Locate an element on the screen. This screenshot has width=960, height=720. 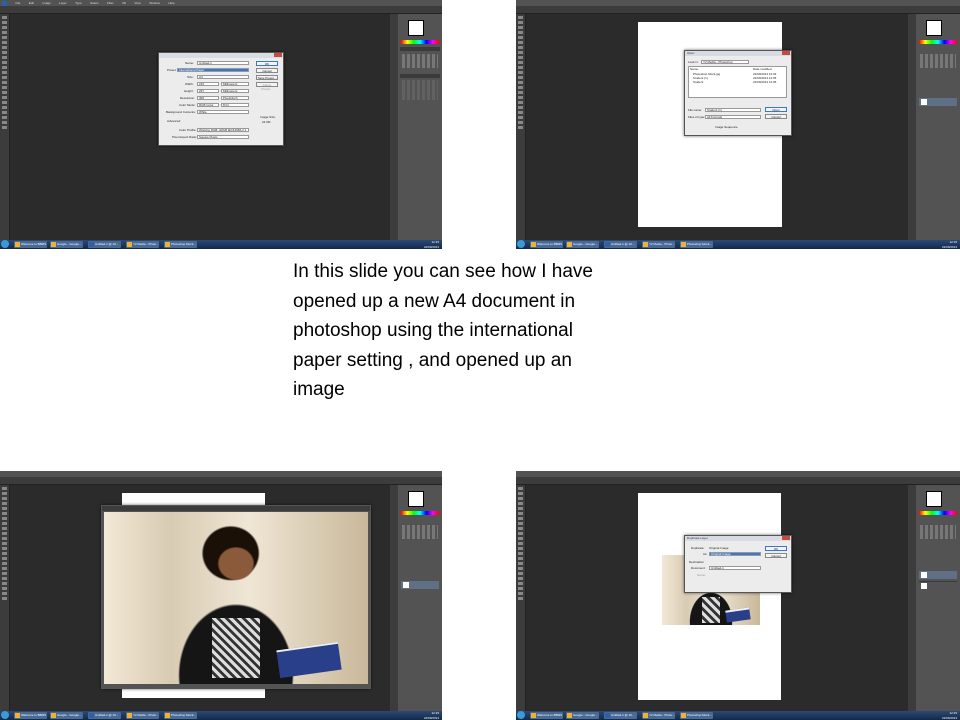
color-spectrum is located at coordinates (420, 42).